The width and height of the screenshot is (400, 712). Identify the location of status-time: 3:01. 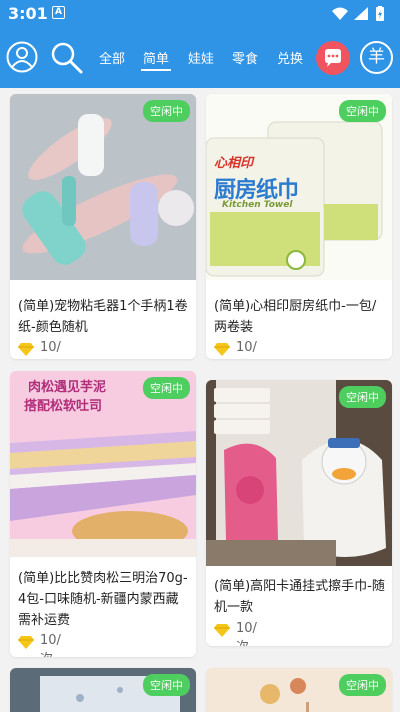
(28, 13).